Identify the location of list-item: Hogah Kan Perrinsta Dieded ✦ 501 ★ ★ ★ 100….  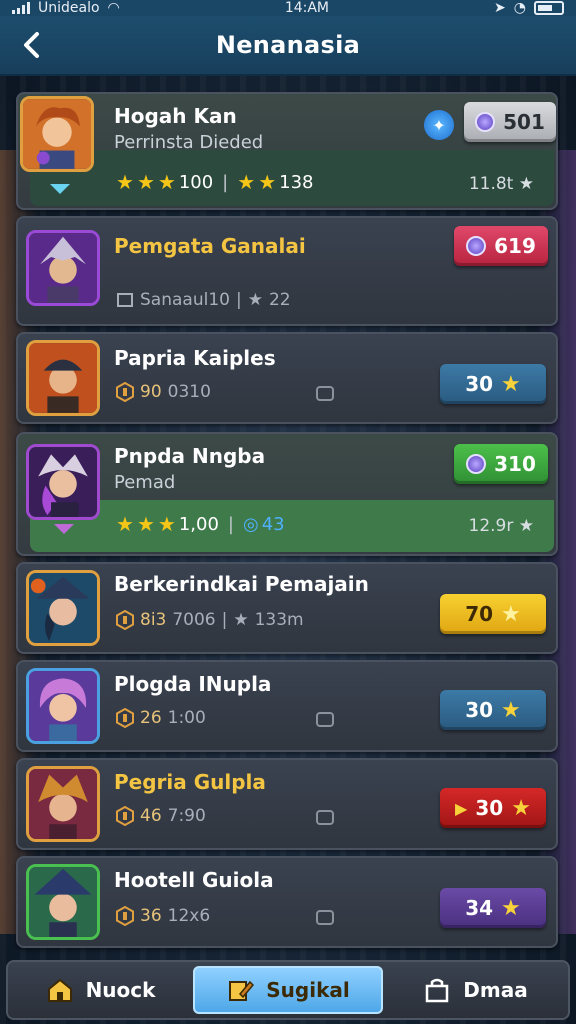
(287, 151).